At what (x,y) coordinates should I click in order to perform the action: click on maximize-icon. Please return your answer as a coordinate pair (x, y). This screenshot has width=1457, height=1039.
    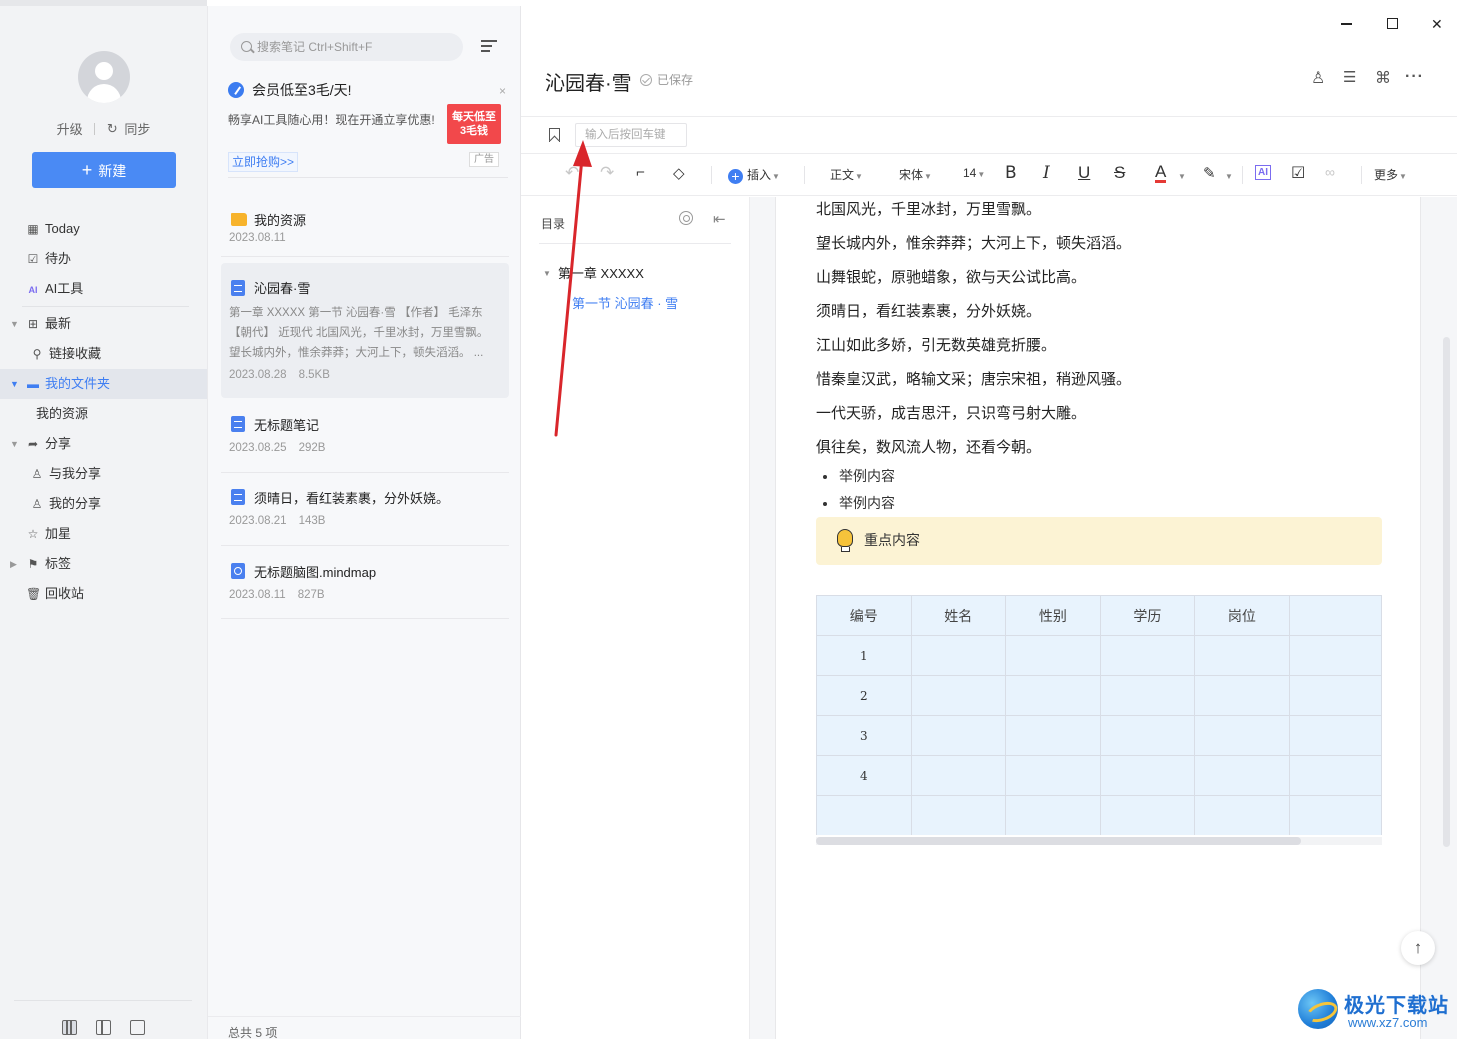
    Looking at the image, I should click on (1392, 23).